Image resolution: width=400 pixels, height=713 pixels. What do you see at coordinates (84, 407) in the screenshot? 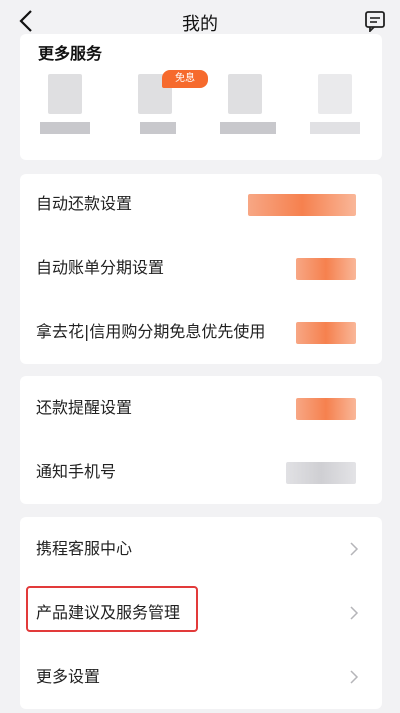
I see `row-label: 还款提醒设置` at bounding box center [84, 407].